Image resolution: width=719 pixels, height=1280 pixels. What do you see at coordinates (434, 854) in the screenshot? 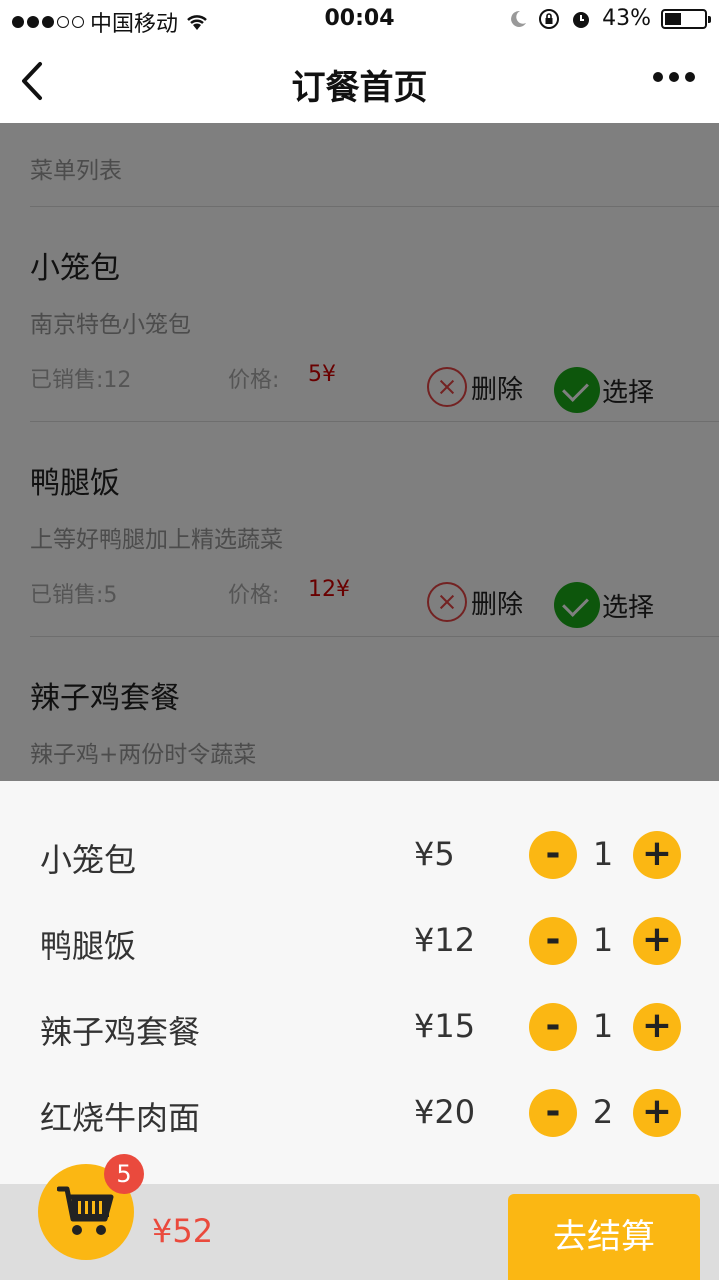
I see `cart-item-price: ¥5` at bounding box center [434, 854].